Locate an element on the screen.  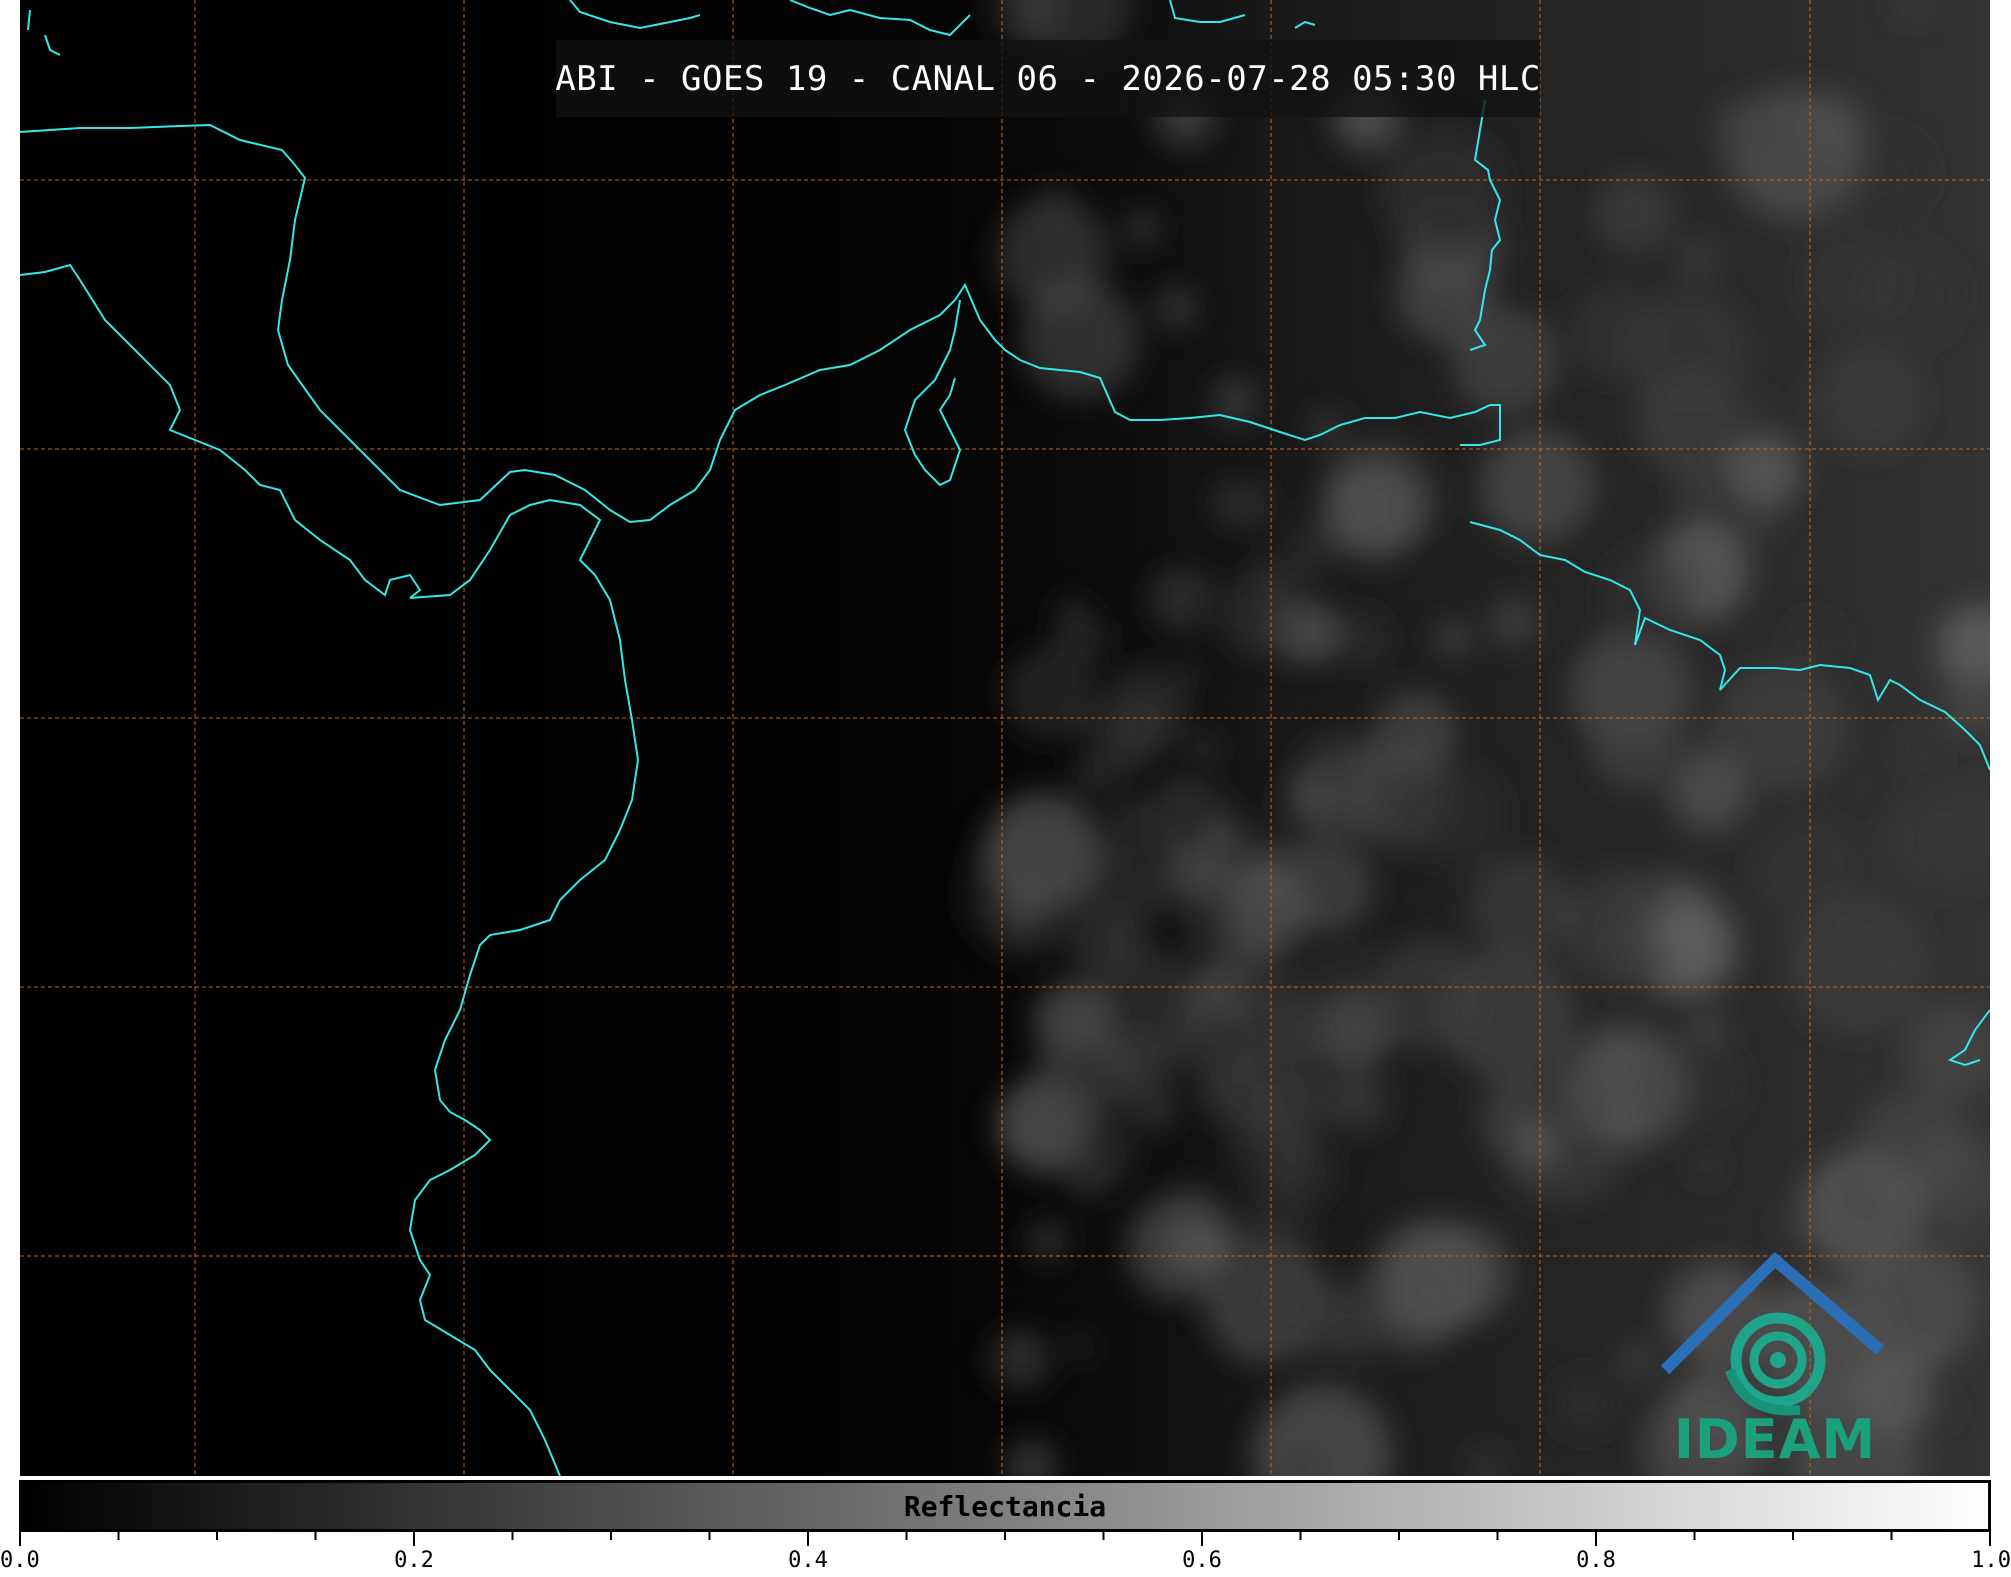
ideam-logo: IDEAM is located at coordinates (1775, 1362).